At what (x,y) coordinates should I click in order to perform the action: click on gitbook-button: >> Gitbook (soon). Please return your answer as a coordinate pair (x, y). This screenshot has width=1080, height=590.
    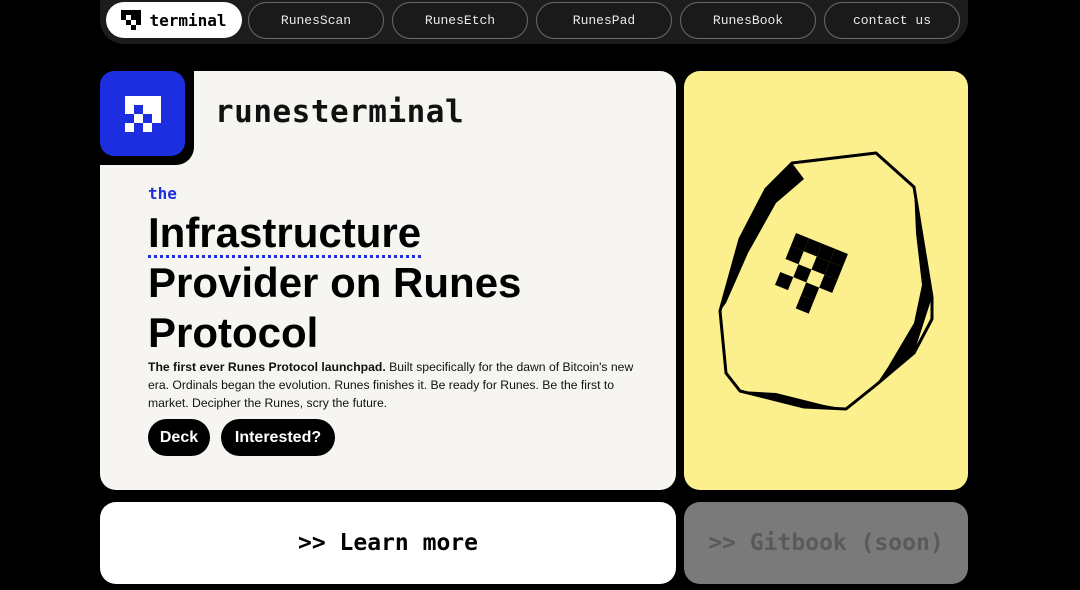
    Looking at the image, I should click on (826, 543).